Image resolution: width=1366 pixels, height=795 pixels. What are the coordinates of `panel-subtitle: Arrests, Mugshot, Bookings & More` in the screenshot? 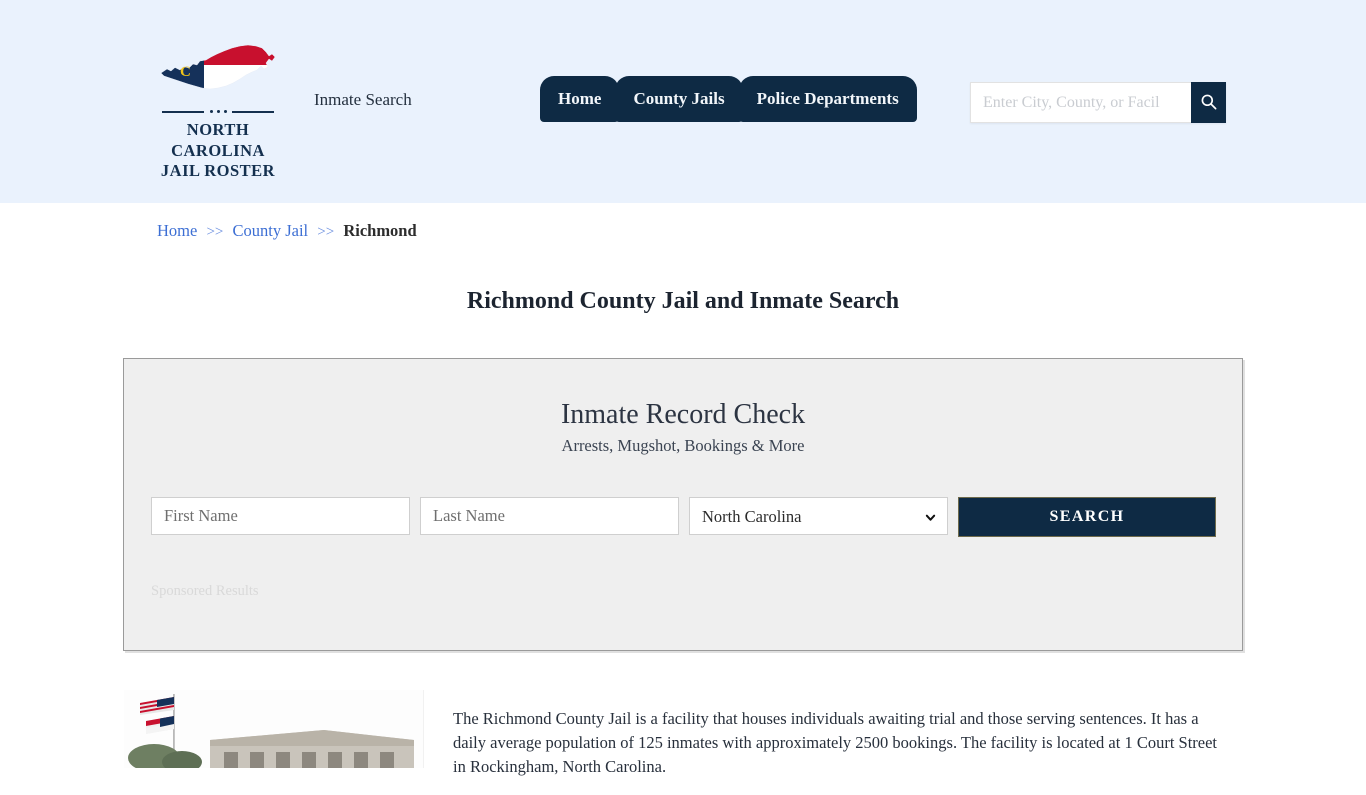 It's located at (683, 445).